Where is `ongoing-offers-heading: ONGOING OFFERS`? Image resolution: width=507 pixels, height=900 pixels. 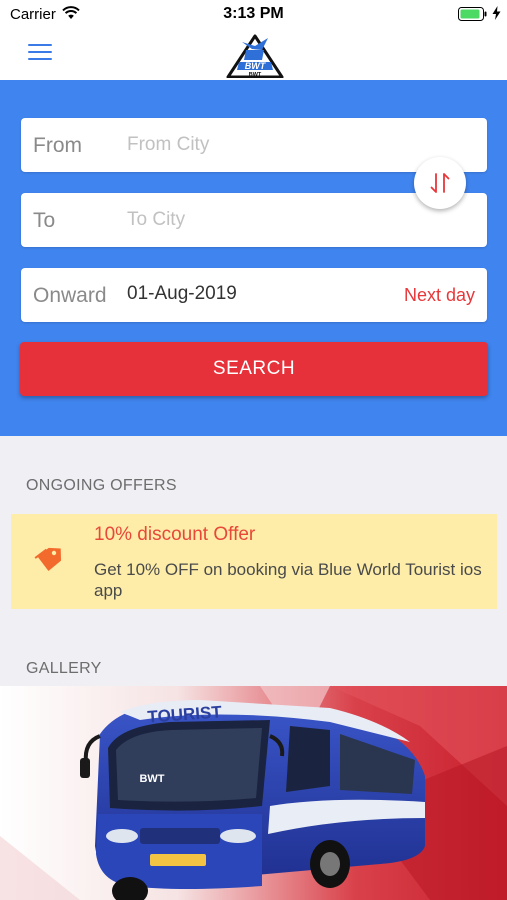
ongoing-offers-heading: ONGOING OFFERS is located at coordinates (101, 485).